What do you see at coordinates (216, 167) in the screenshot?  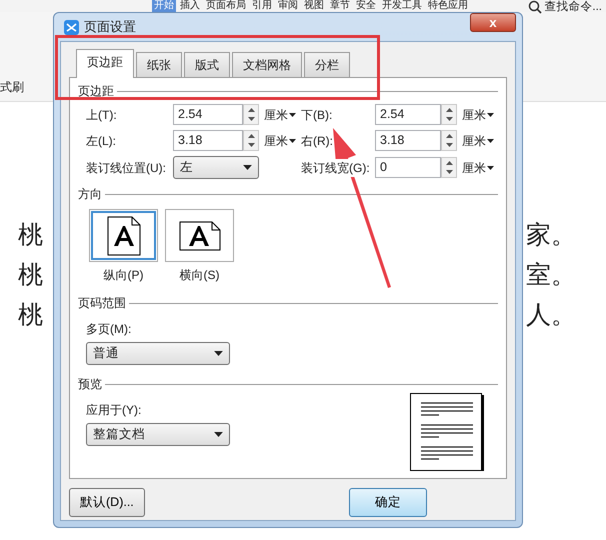 I see `dropdown: 左` at bounding box center [216, 167].